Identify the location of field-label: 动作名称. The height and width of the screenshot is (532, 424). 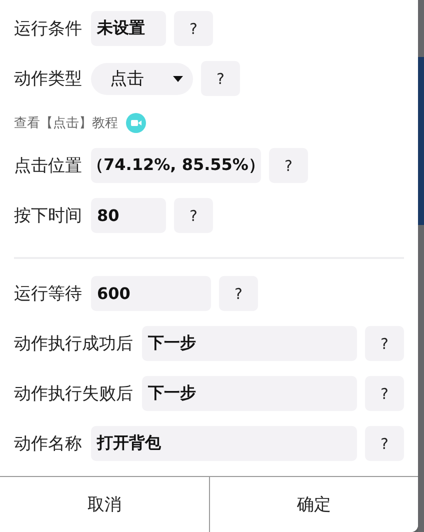
(48, 444).